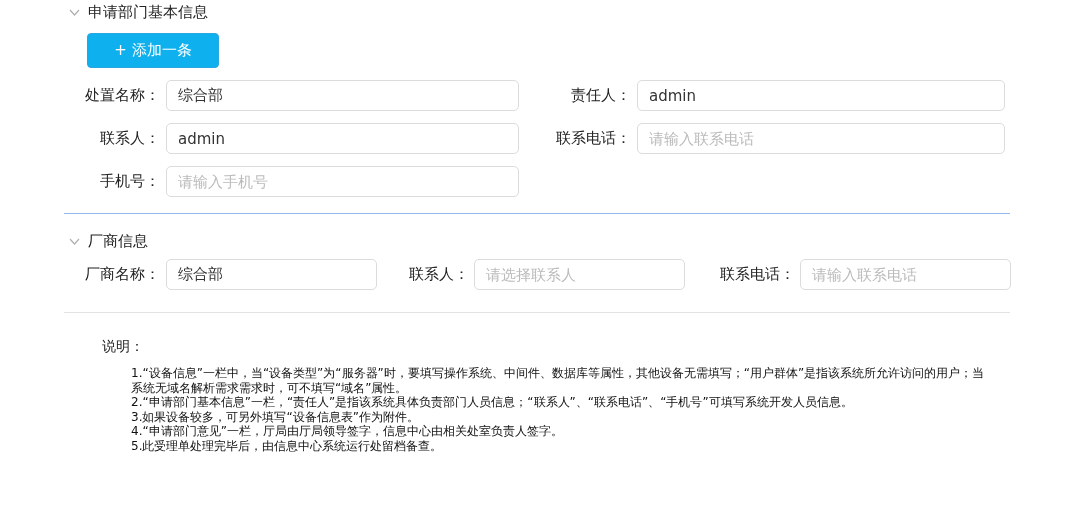 This screenshot has height=506, width=1073. I want to click on input-field: 请输入手机号, so click(342, 181).